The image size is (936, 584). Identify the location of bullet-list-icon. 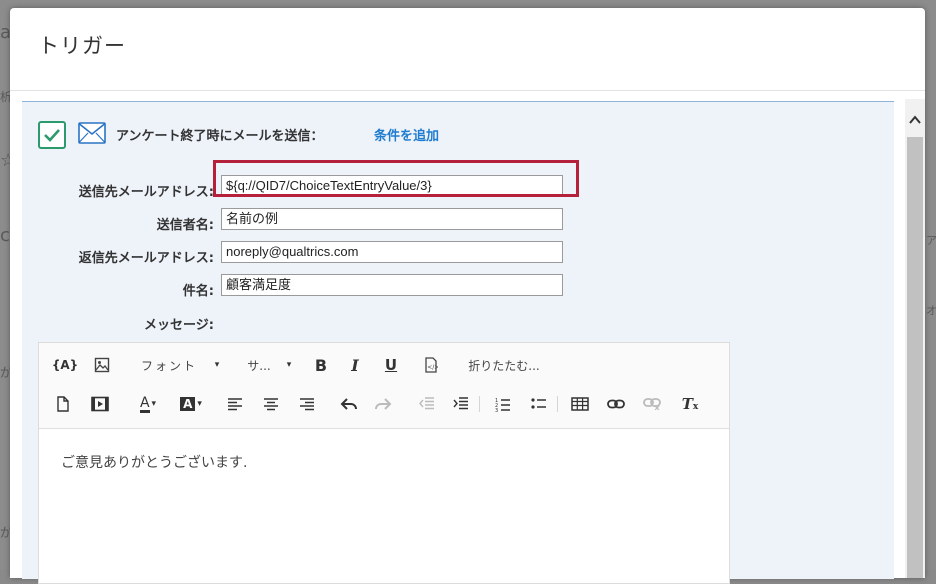
(538, 403).